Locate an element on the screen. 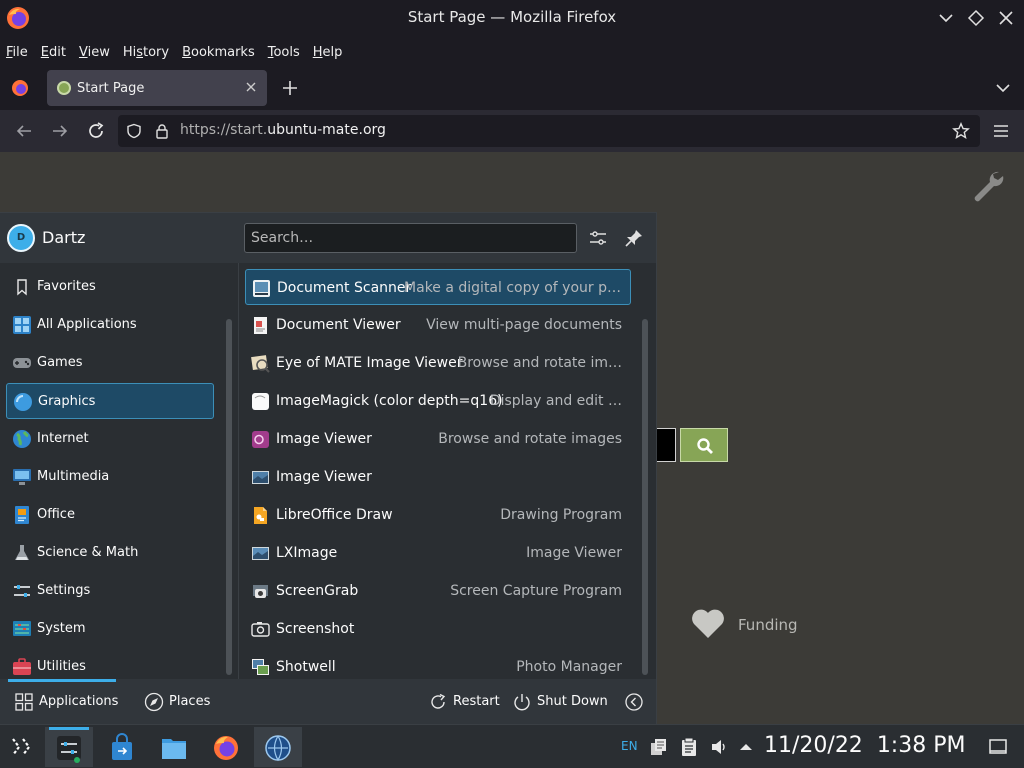 The height and width of the screenshot is (768, 1024). category-games: Games is located at coordinates (110, 363).